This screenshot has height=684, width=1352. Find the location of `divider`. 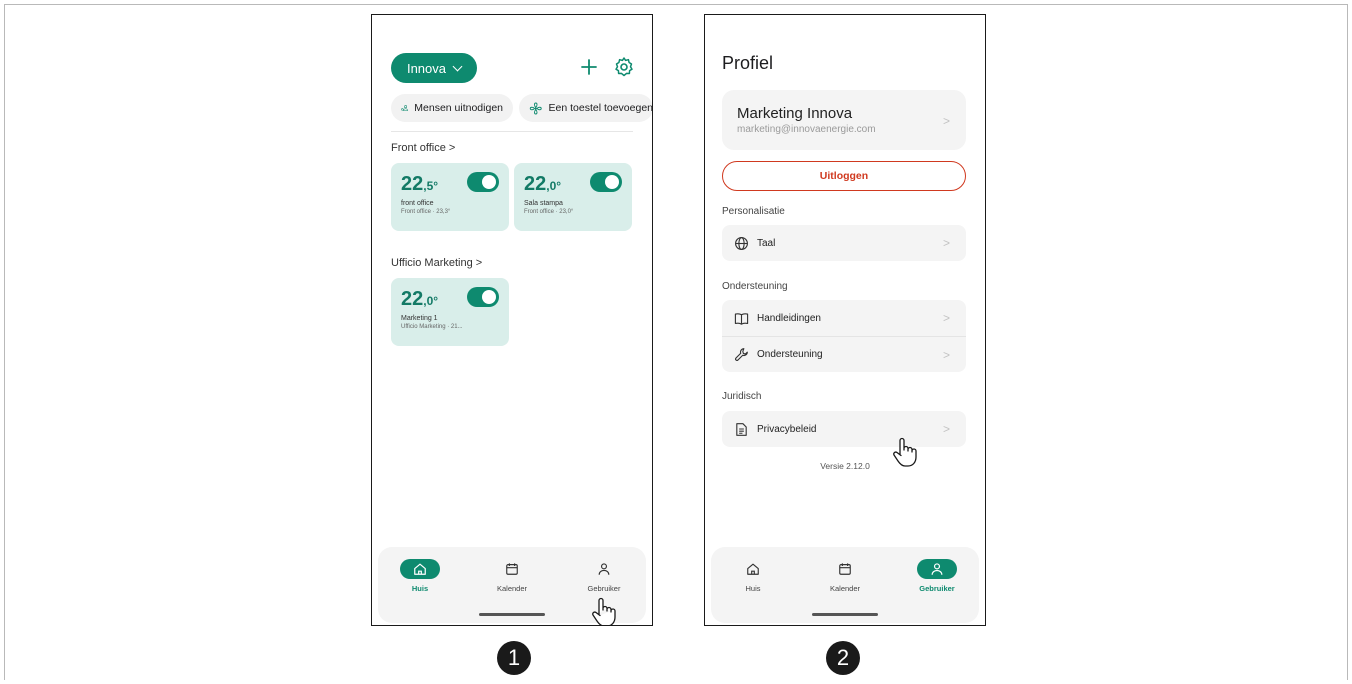

divider is located at coordinates (512, 131).